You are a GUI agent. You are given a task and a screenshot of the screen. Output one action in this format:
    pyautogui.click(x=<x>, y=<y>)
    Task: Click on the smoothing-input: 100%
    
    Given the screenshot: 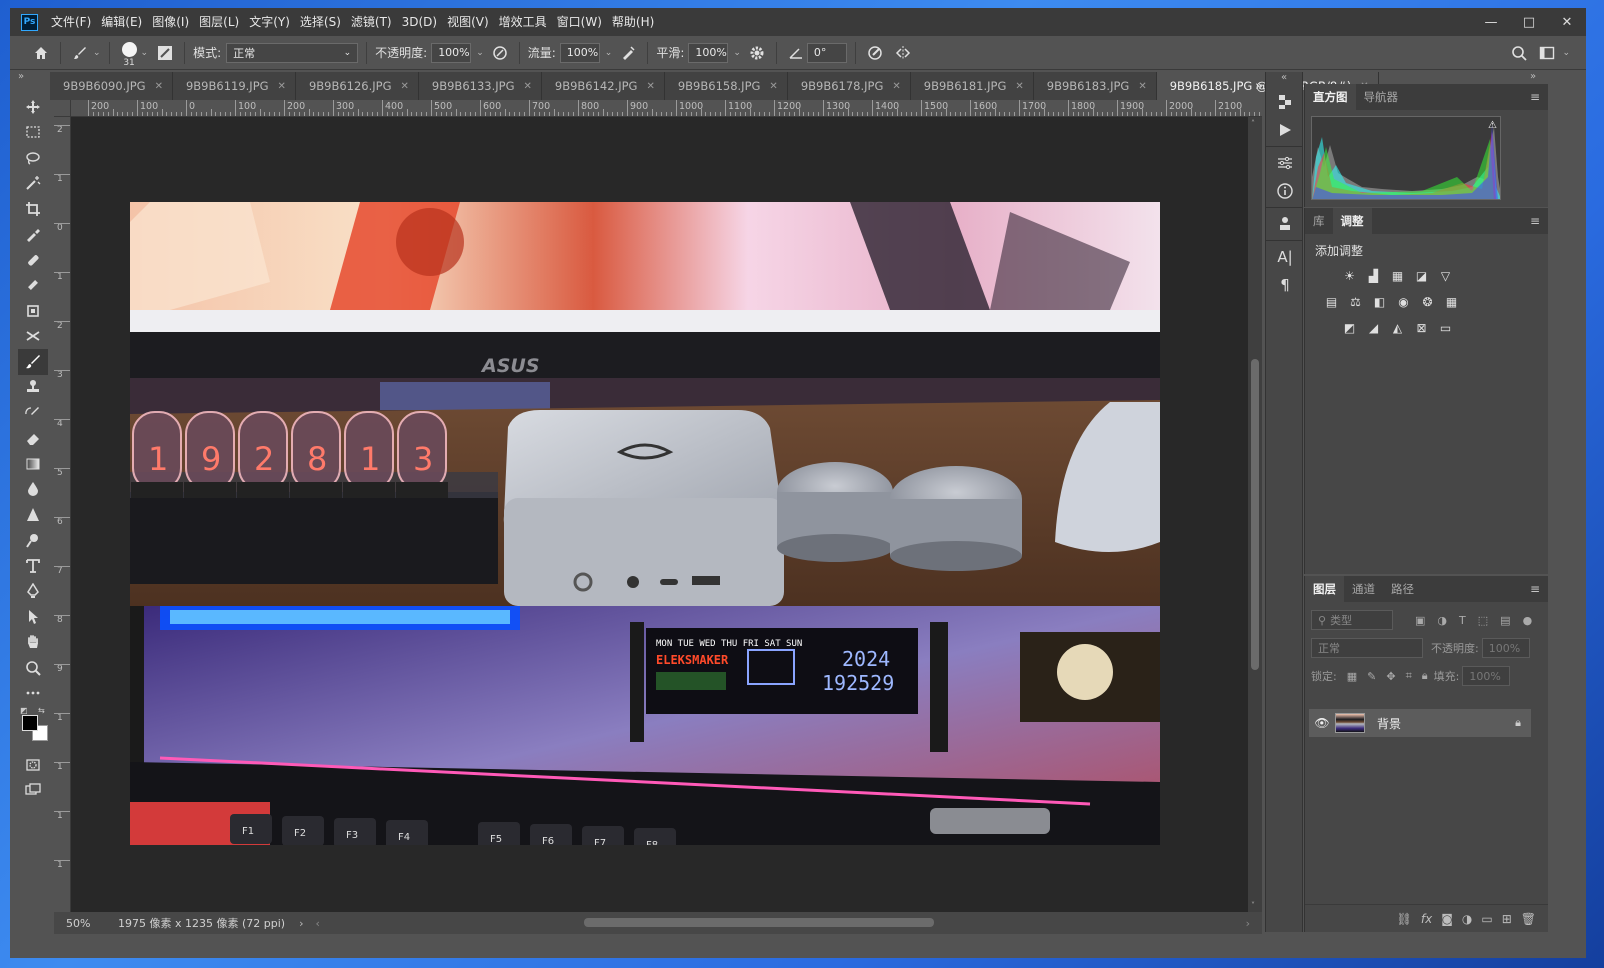 What is the action you would take?
    pyautogui.click(x=708, y=52)
    